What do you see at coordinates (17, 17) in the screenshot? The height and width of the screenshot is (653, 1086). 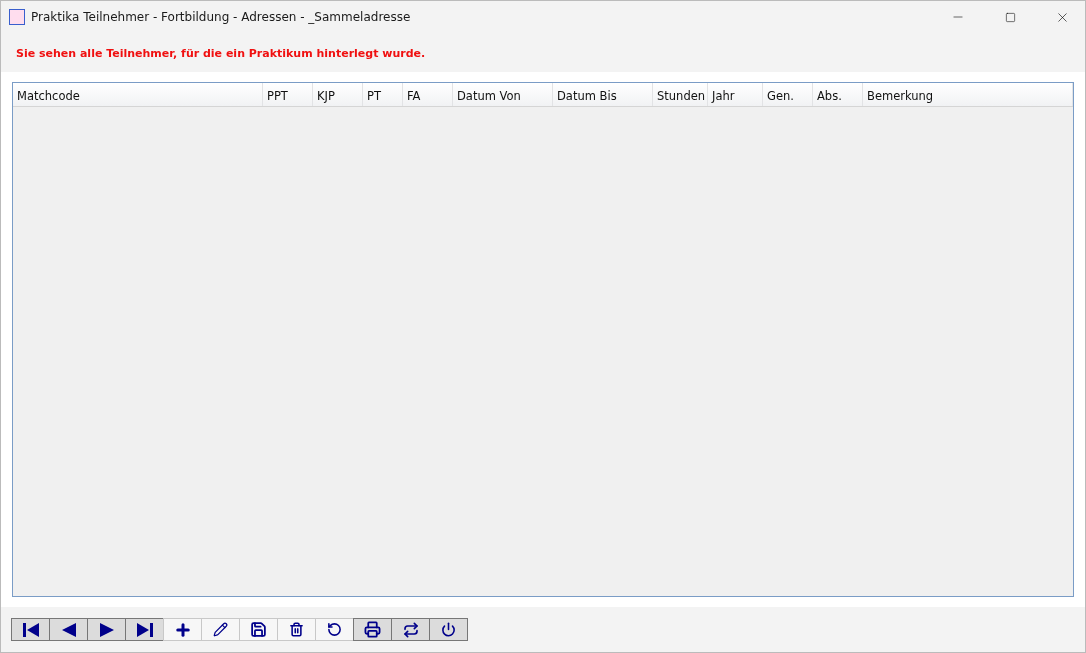 I see `app-logo-icon` at bounding box center [17, 17].